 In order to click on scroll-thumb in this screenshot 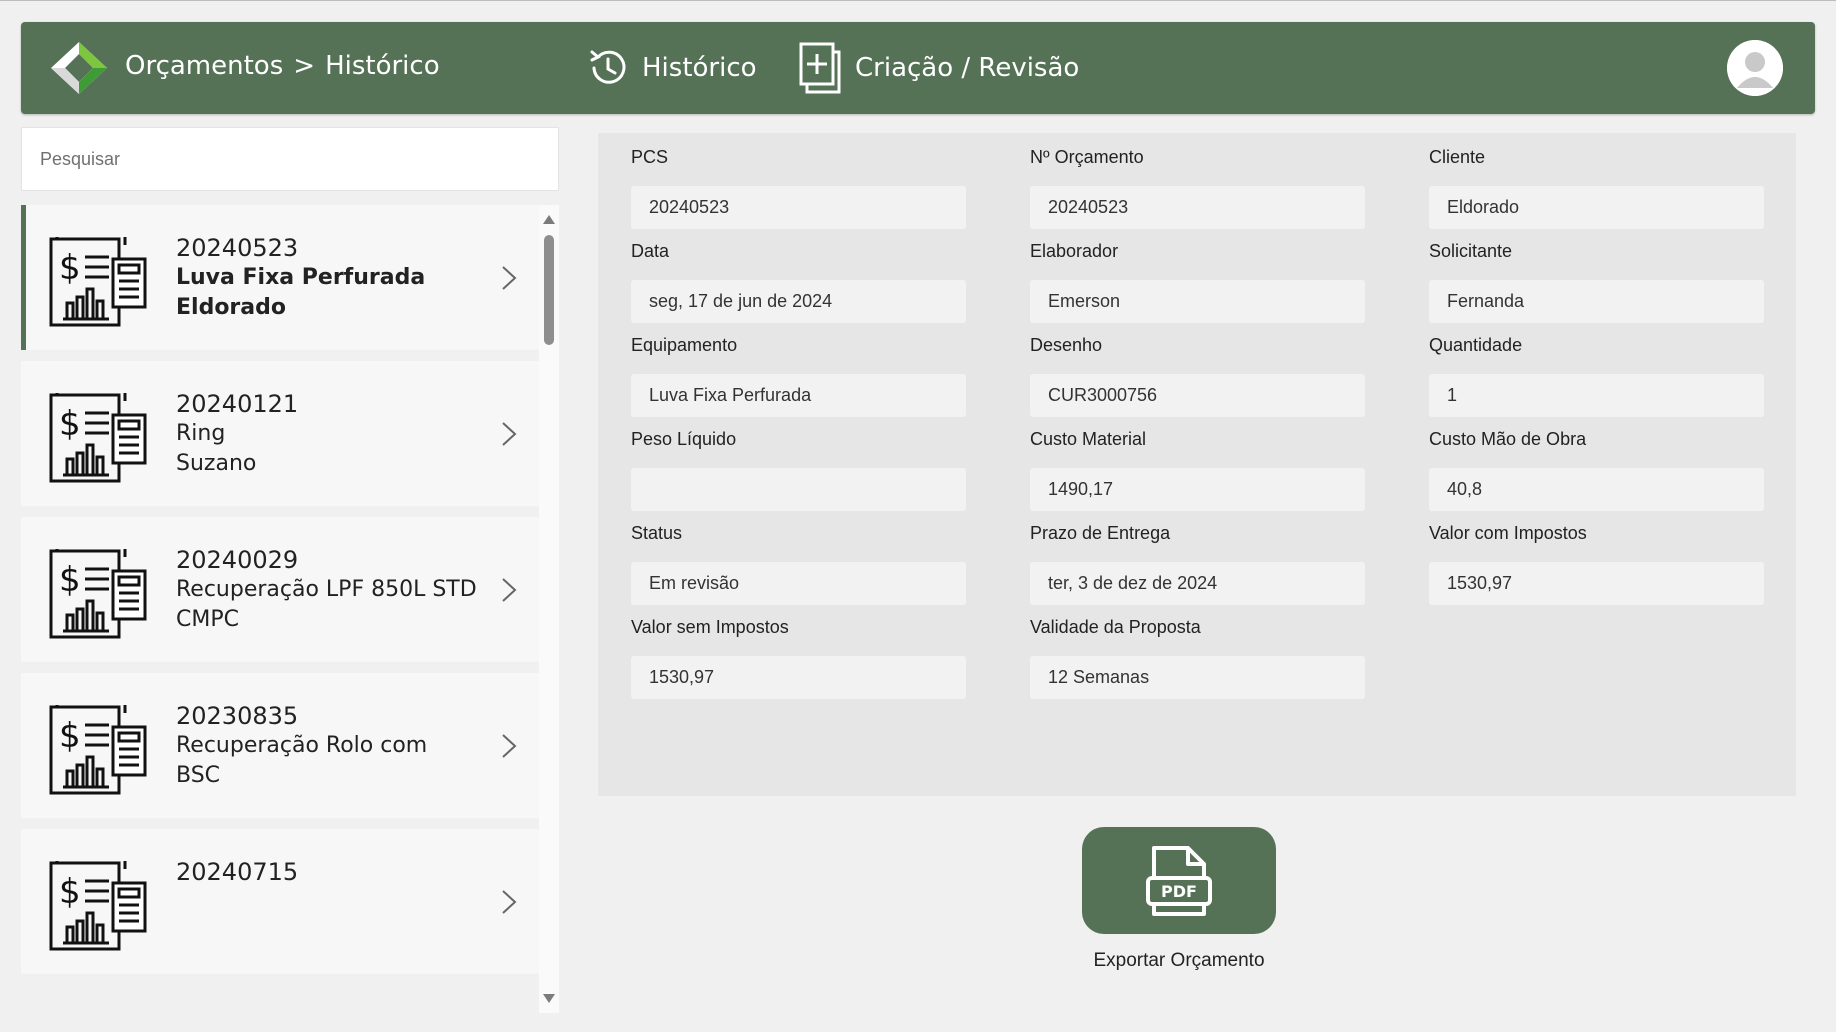, I will do `click(549, 290)`.